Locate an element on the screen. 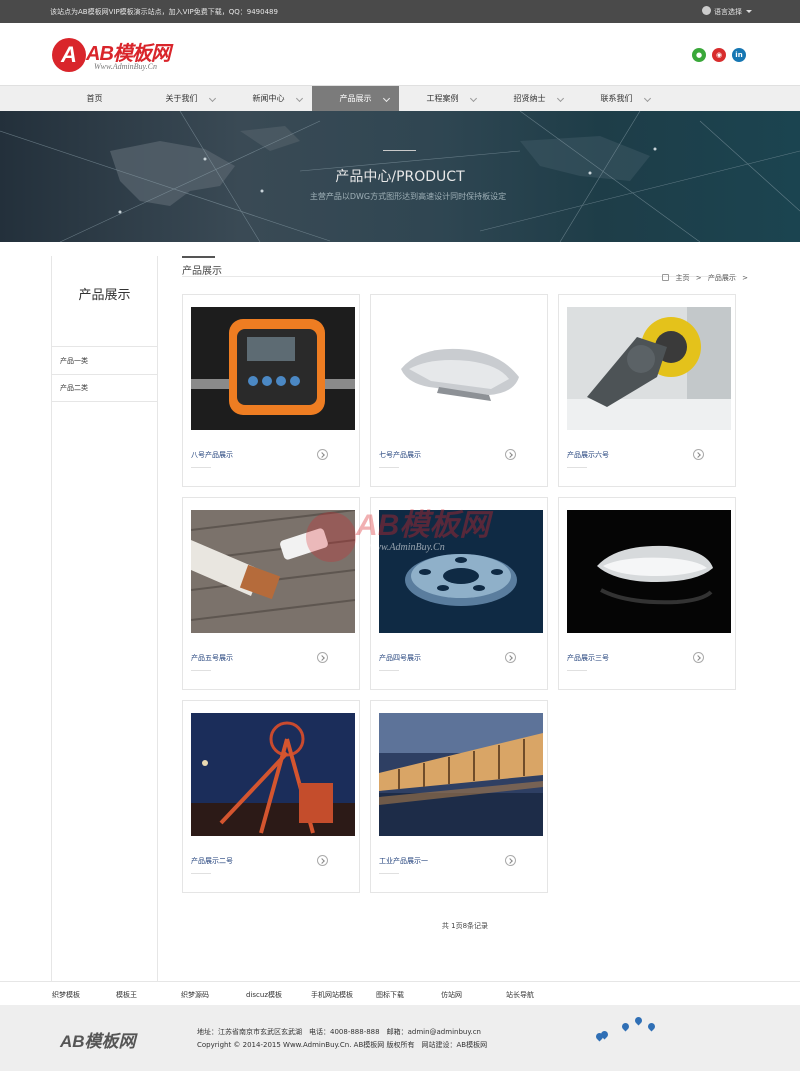 This screenshot has width=800, height=1071. nav-label: 联系我们 is located at coordinates (616, 98).